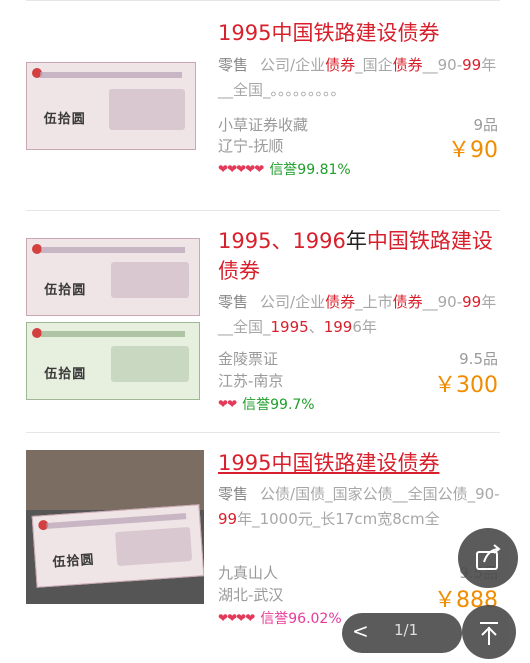 The height and width of the screenshot is (663, 530). I want to click on seller-name: 小草证券收藏, so click(263, 124).